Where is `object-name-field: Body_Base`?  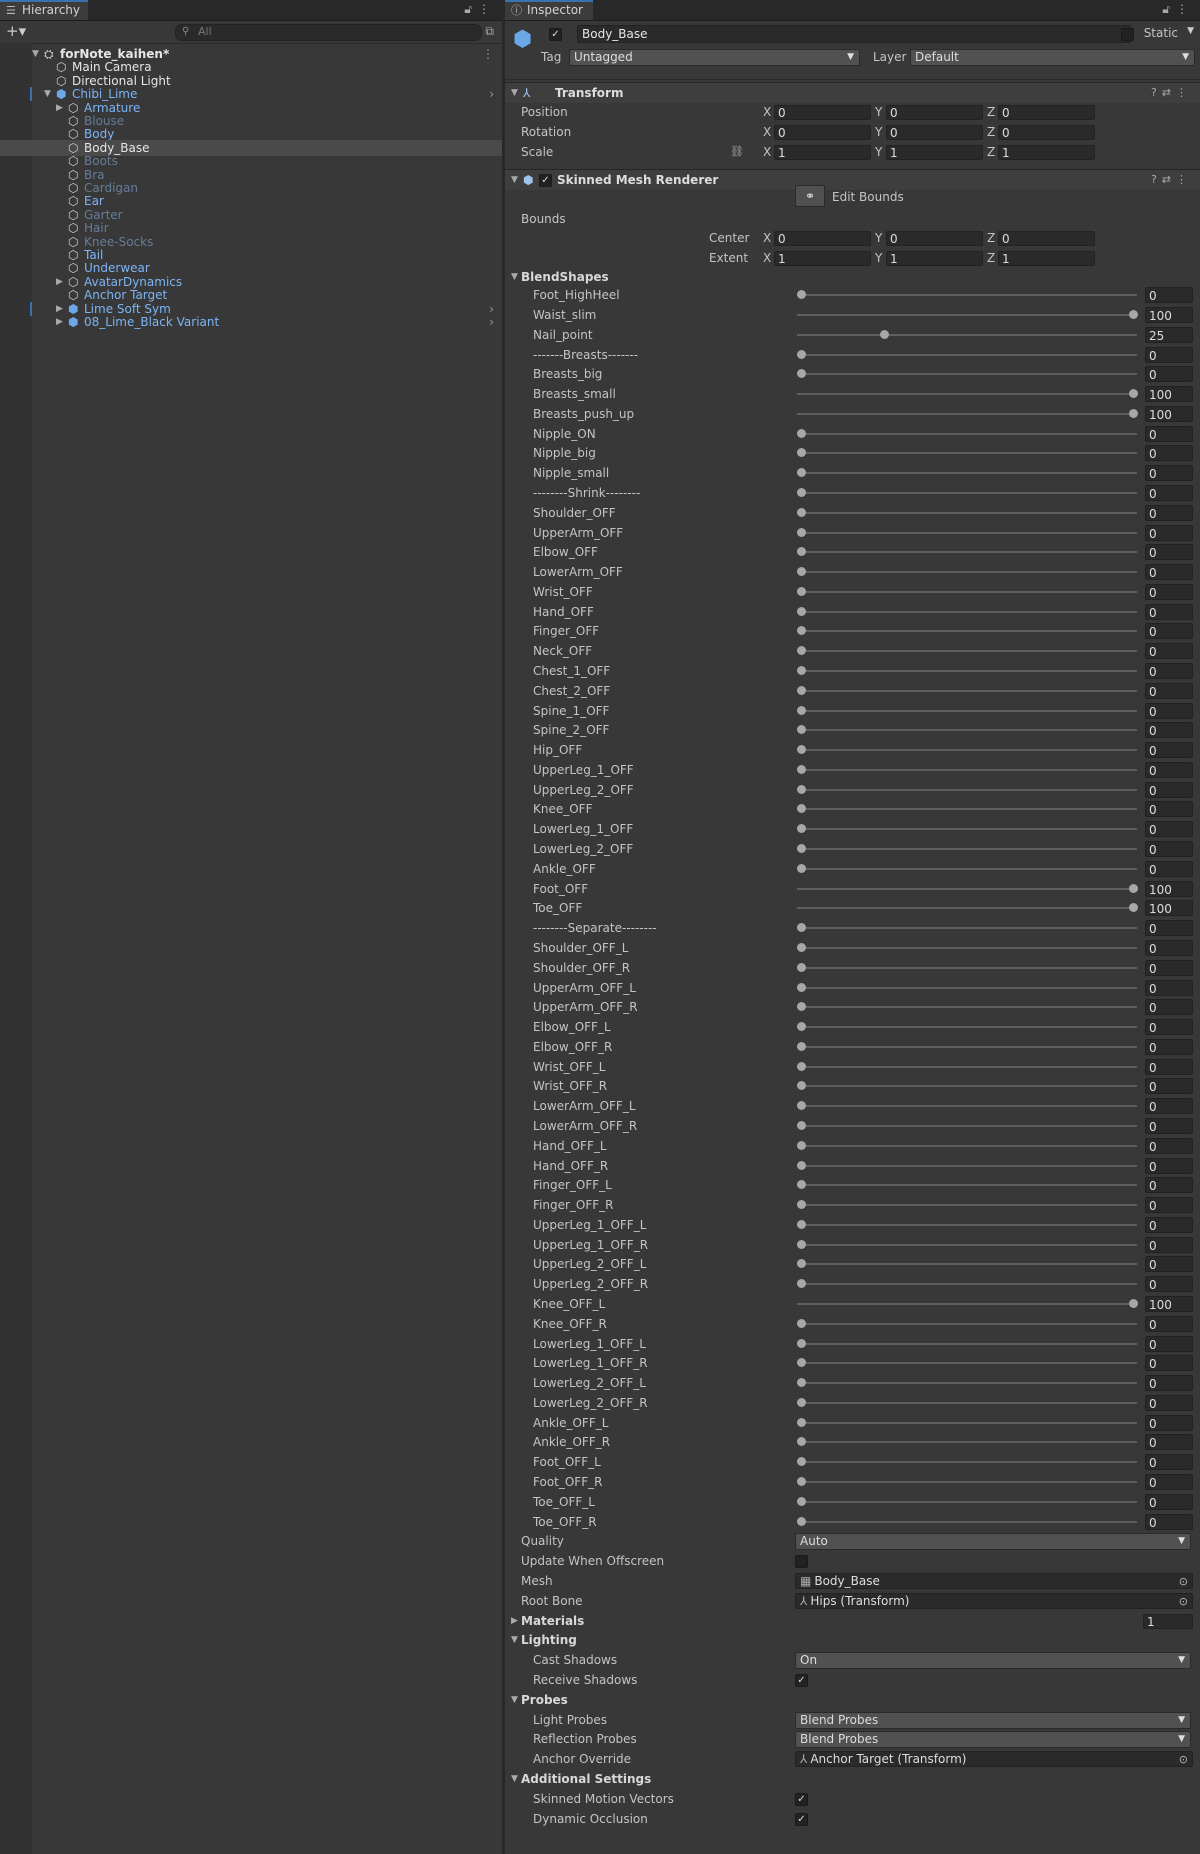 object-name-field: Body_Base is located at coordinates (854, 34).